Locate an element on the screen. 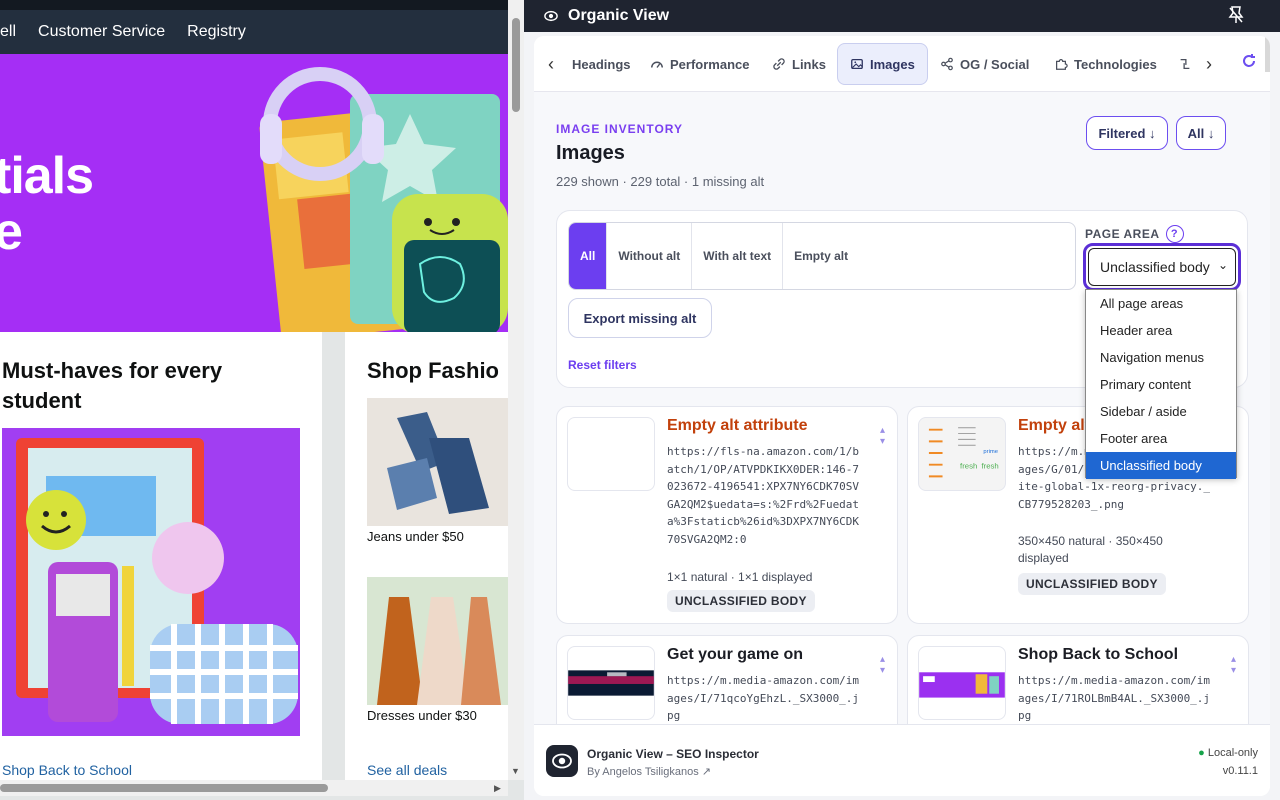  footer-eye-logo-icon is located at coordinates (562, 761).